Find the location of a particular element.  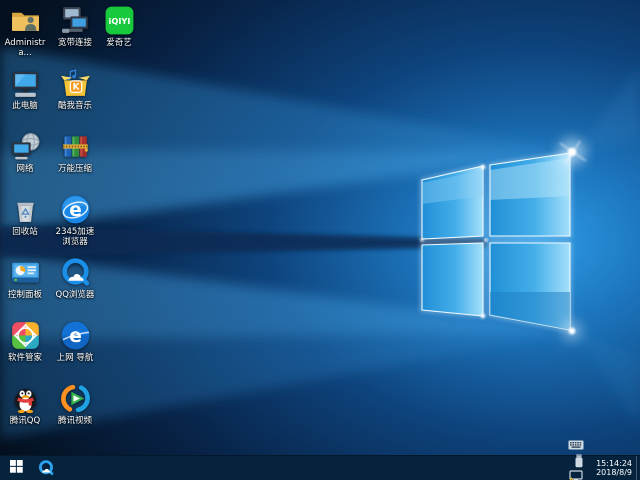

qq-browser-icon is located at coordinates (75, 272).